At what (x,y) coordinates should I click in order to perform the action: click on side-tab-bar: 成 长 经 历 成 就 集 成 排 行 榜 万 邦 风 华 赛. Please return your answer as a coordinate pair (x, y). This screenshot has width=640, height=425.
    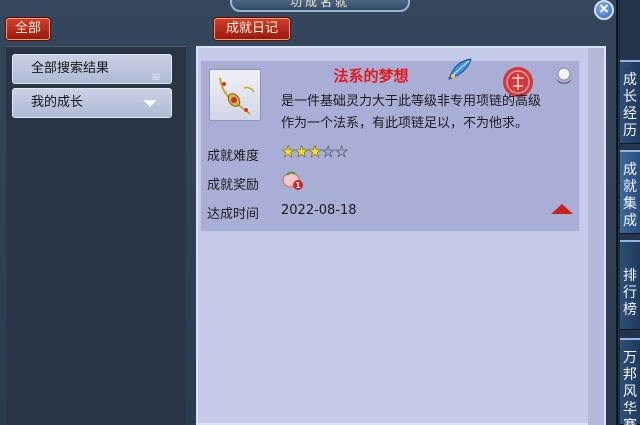
    Looking at the image, I should click on (630, 212).